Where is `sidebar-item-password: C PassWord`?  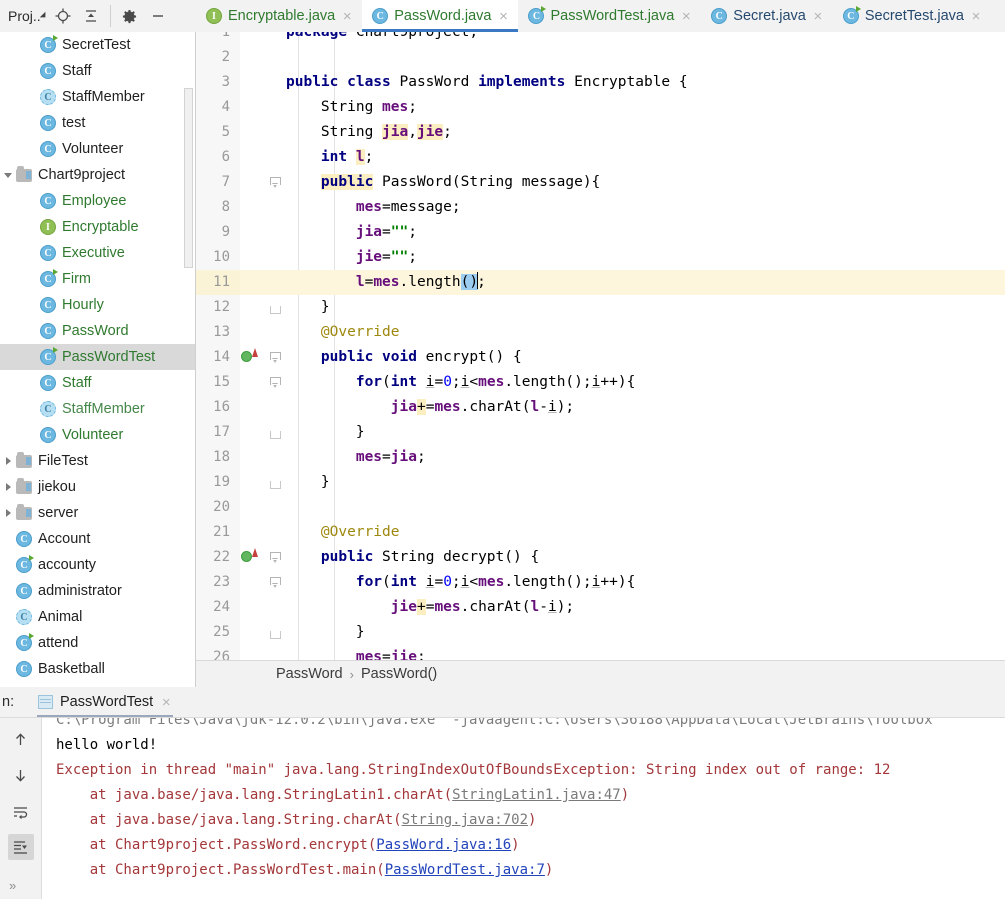
sidebar-item-password: C PassWord is located at coordinates (97, 331).